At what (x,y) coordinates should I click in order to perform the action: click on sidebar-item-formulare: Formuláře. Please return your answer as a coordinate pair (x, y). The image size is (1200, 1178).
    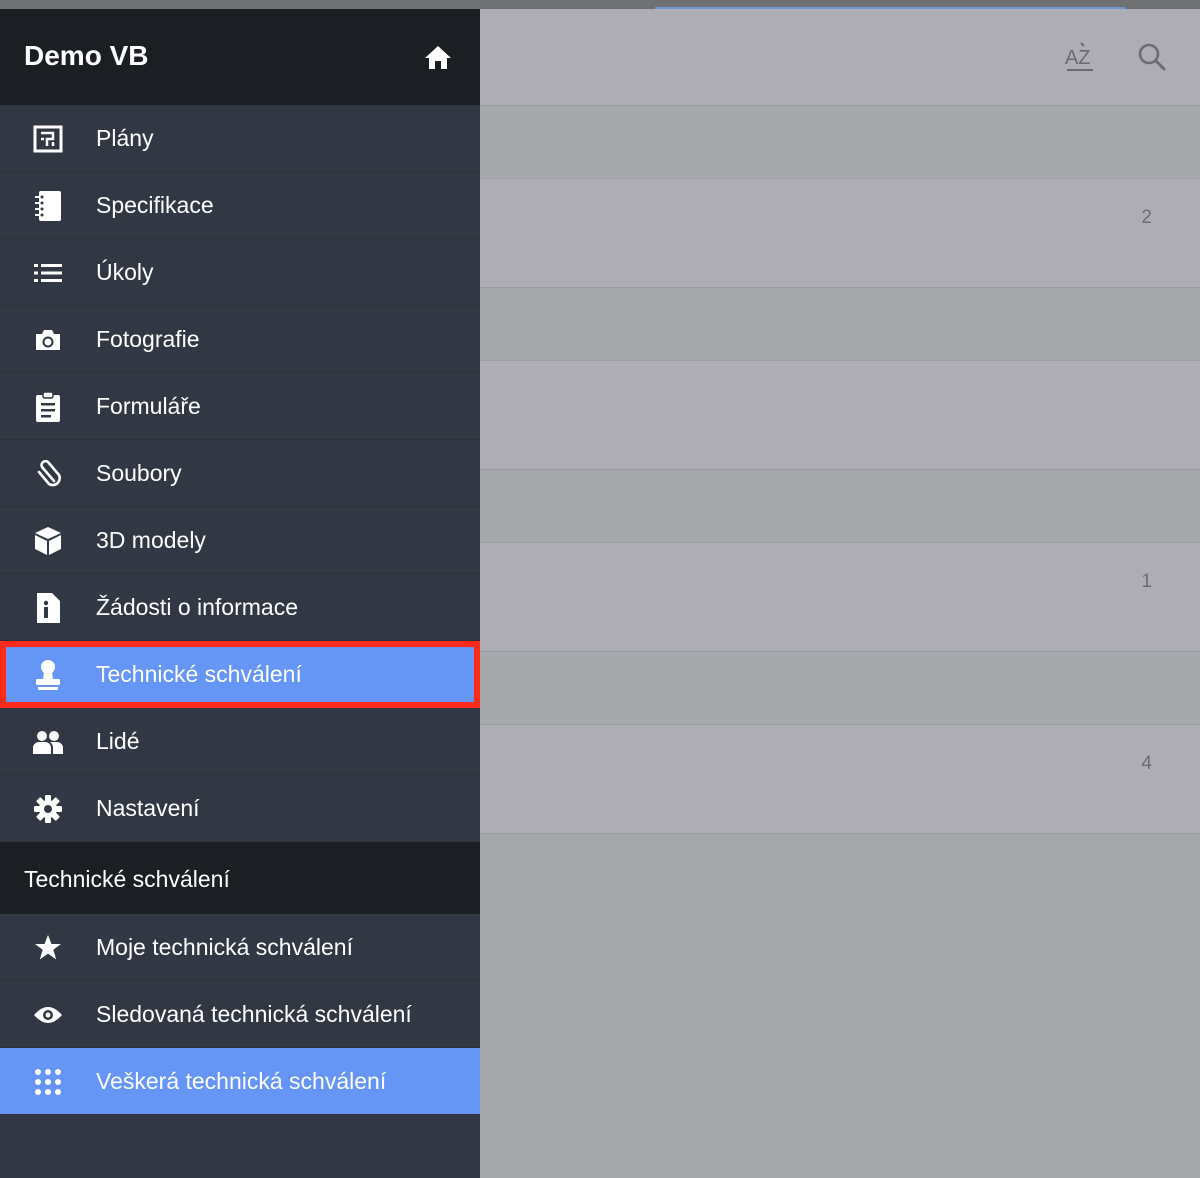
    Looking at the image, I should click on (240, 406).